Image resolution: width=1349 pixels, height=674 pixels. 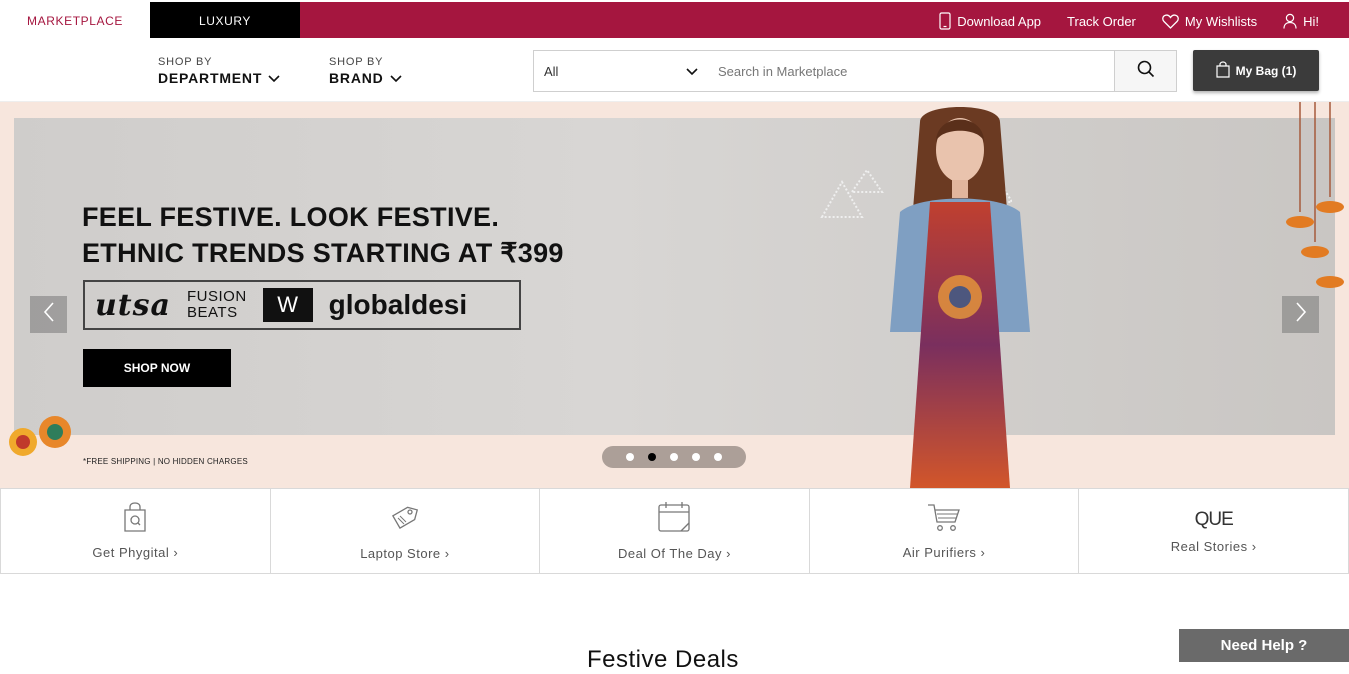 I want to click on brand-label: BRAND, so click(x=356, y=78).